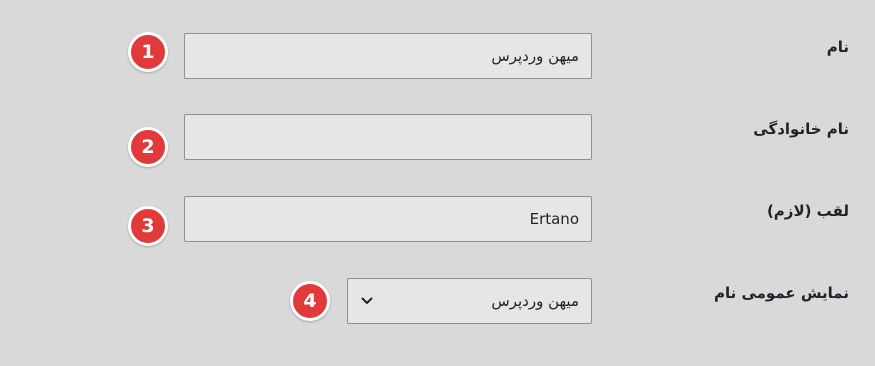  What do you see at coordinates (837, 47) in the screenshot?
I see `first-name-label: نام` at bounding box center [837, 47].